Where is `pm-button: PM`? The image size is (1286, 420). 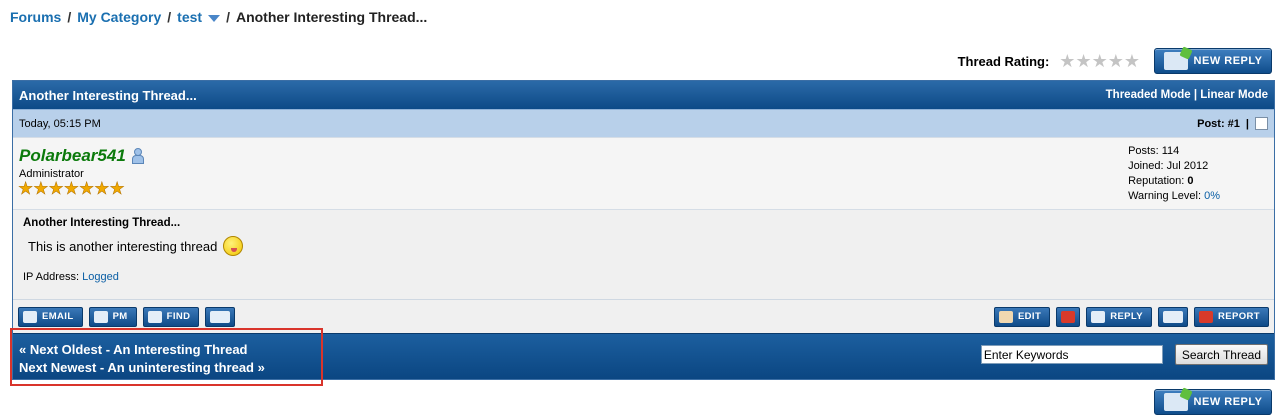
pm-button: PM is located at coordinates (112, 316).